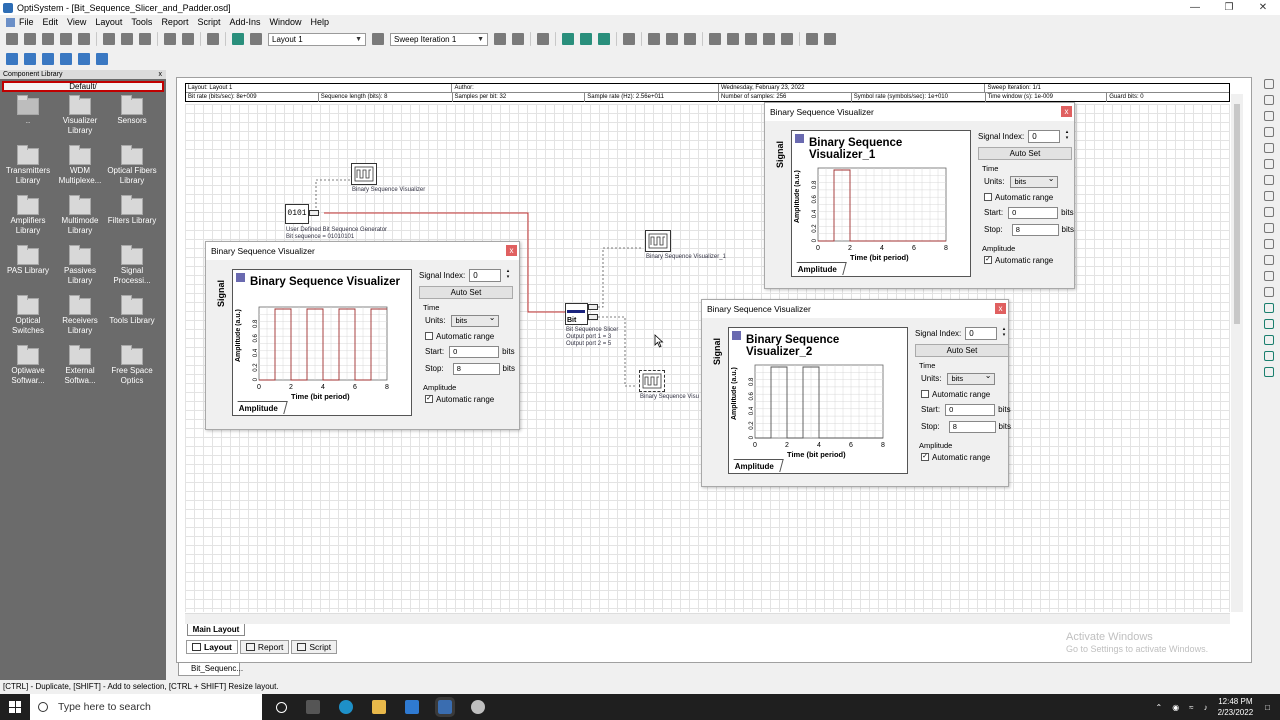 This screenshot has height=720, width=1280. I want to click on tools-icon, so click(715, 39).